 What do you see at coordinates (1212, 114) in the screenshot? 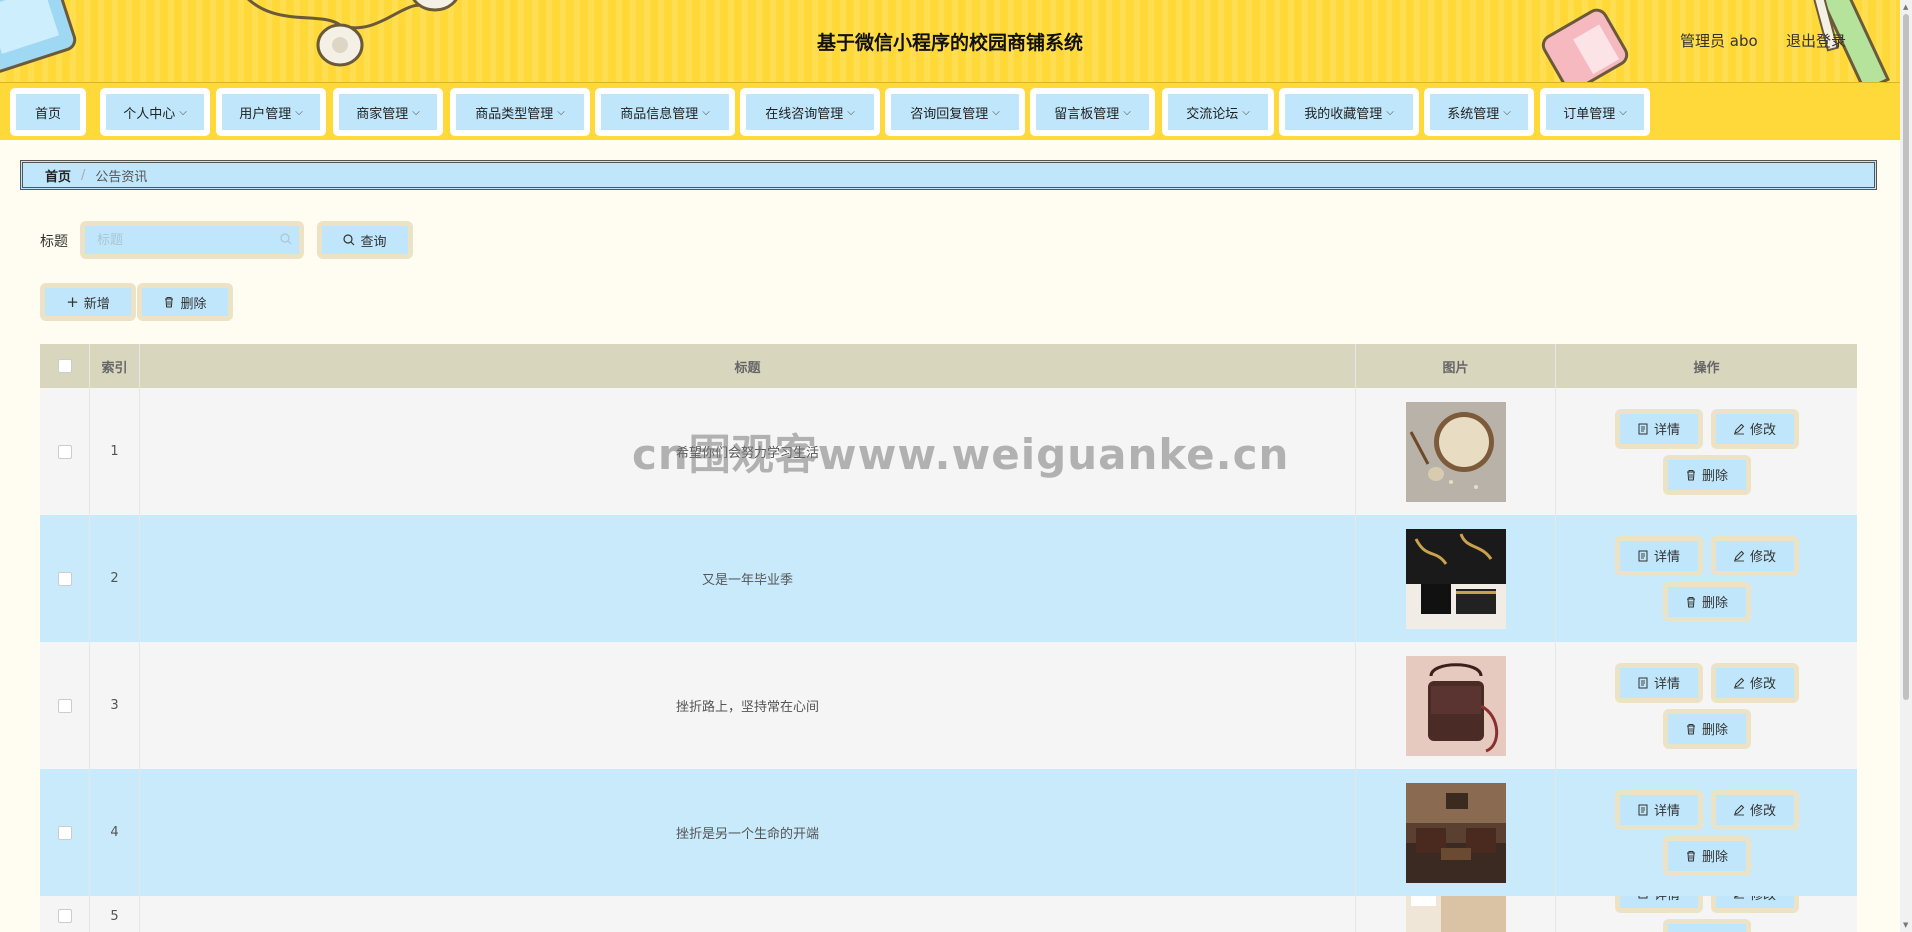
I see `nav-item-label: 交流论坛` at bounding box center [1212, 114].